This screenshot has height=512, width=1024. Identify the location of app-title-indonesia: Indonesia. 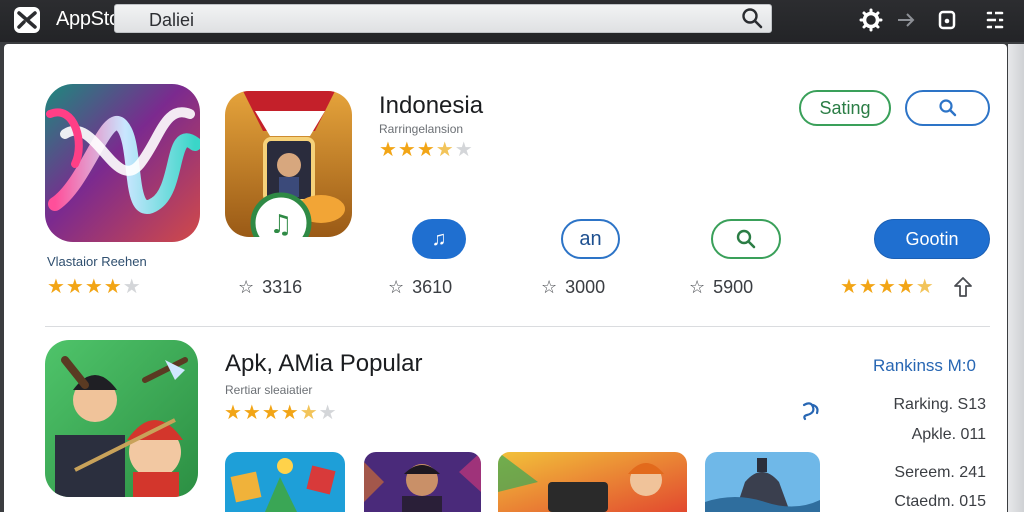
(431, 106).